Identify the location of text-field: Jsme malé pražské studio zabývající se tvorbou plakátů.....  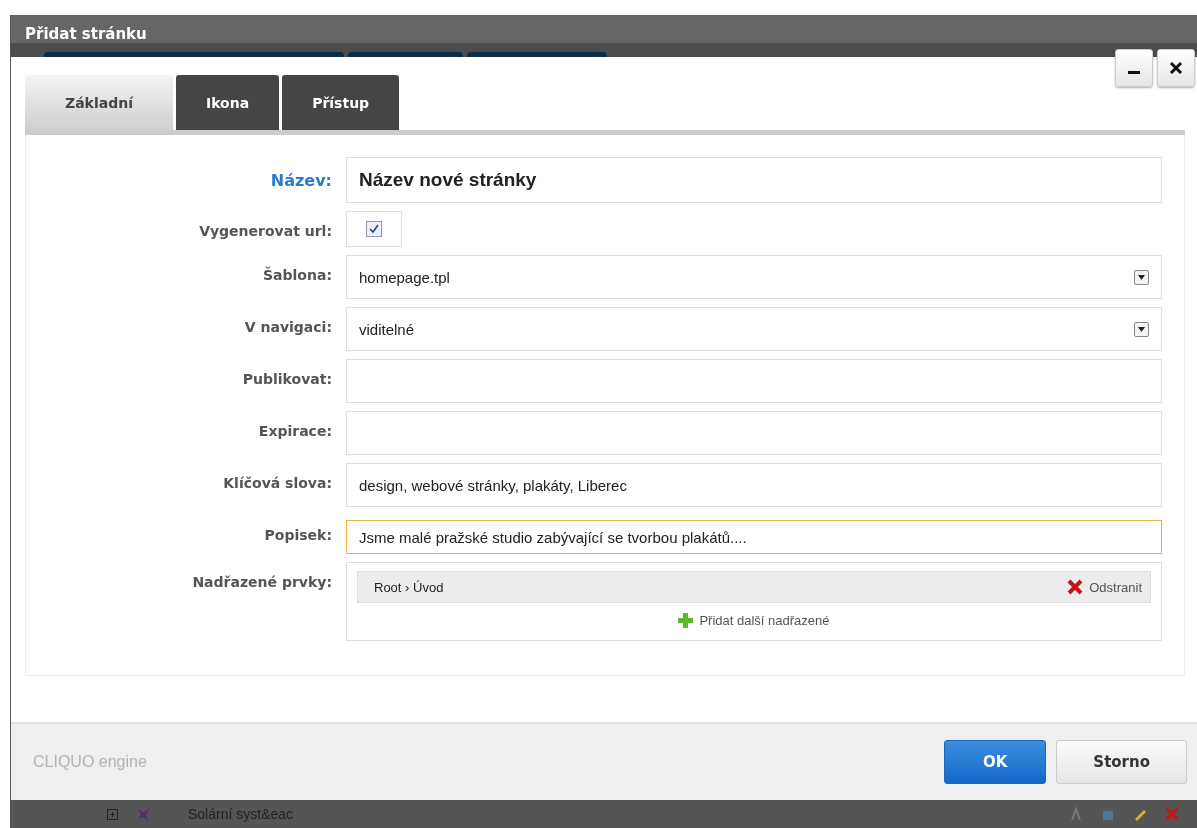
(754, 537).